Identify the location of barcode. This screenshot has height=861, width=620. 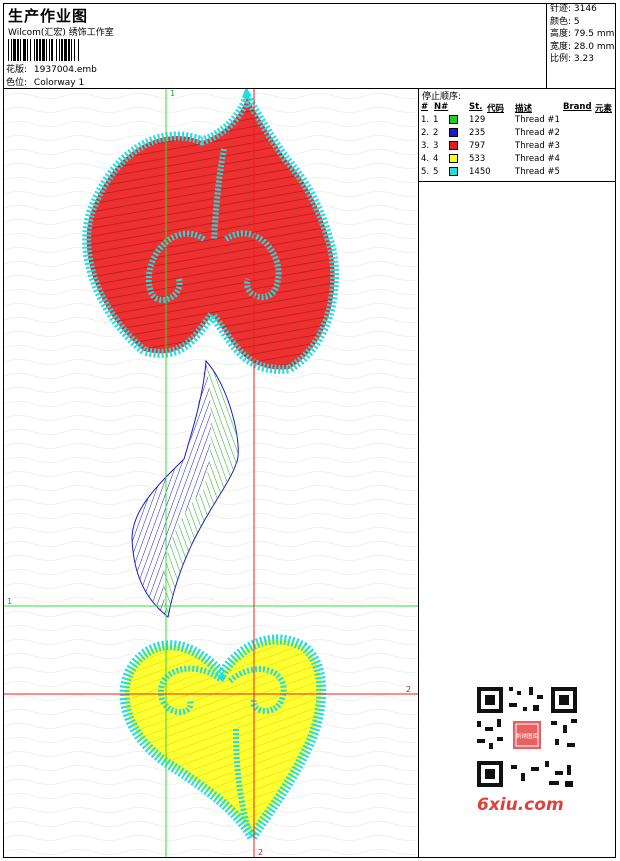
(43, 50).